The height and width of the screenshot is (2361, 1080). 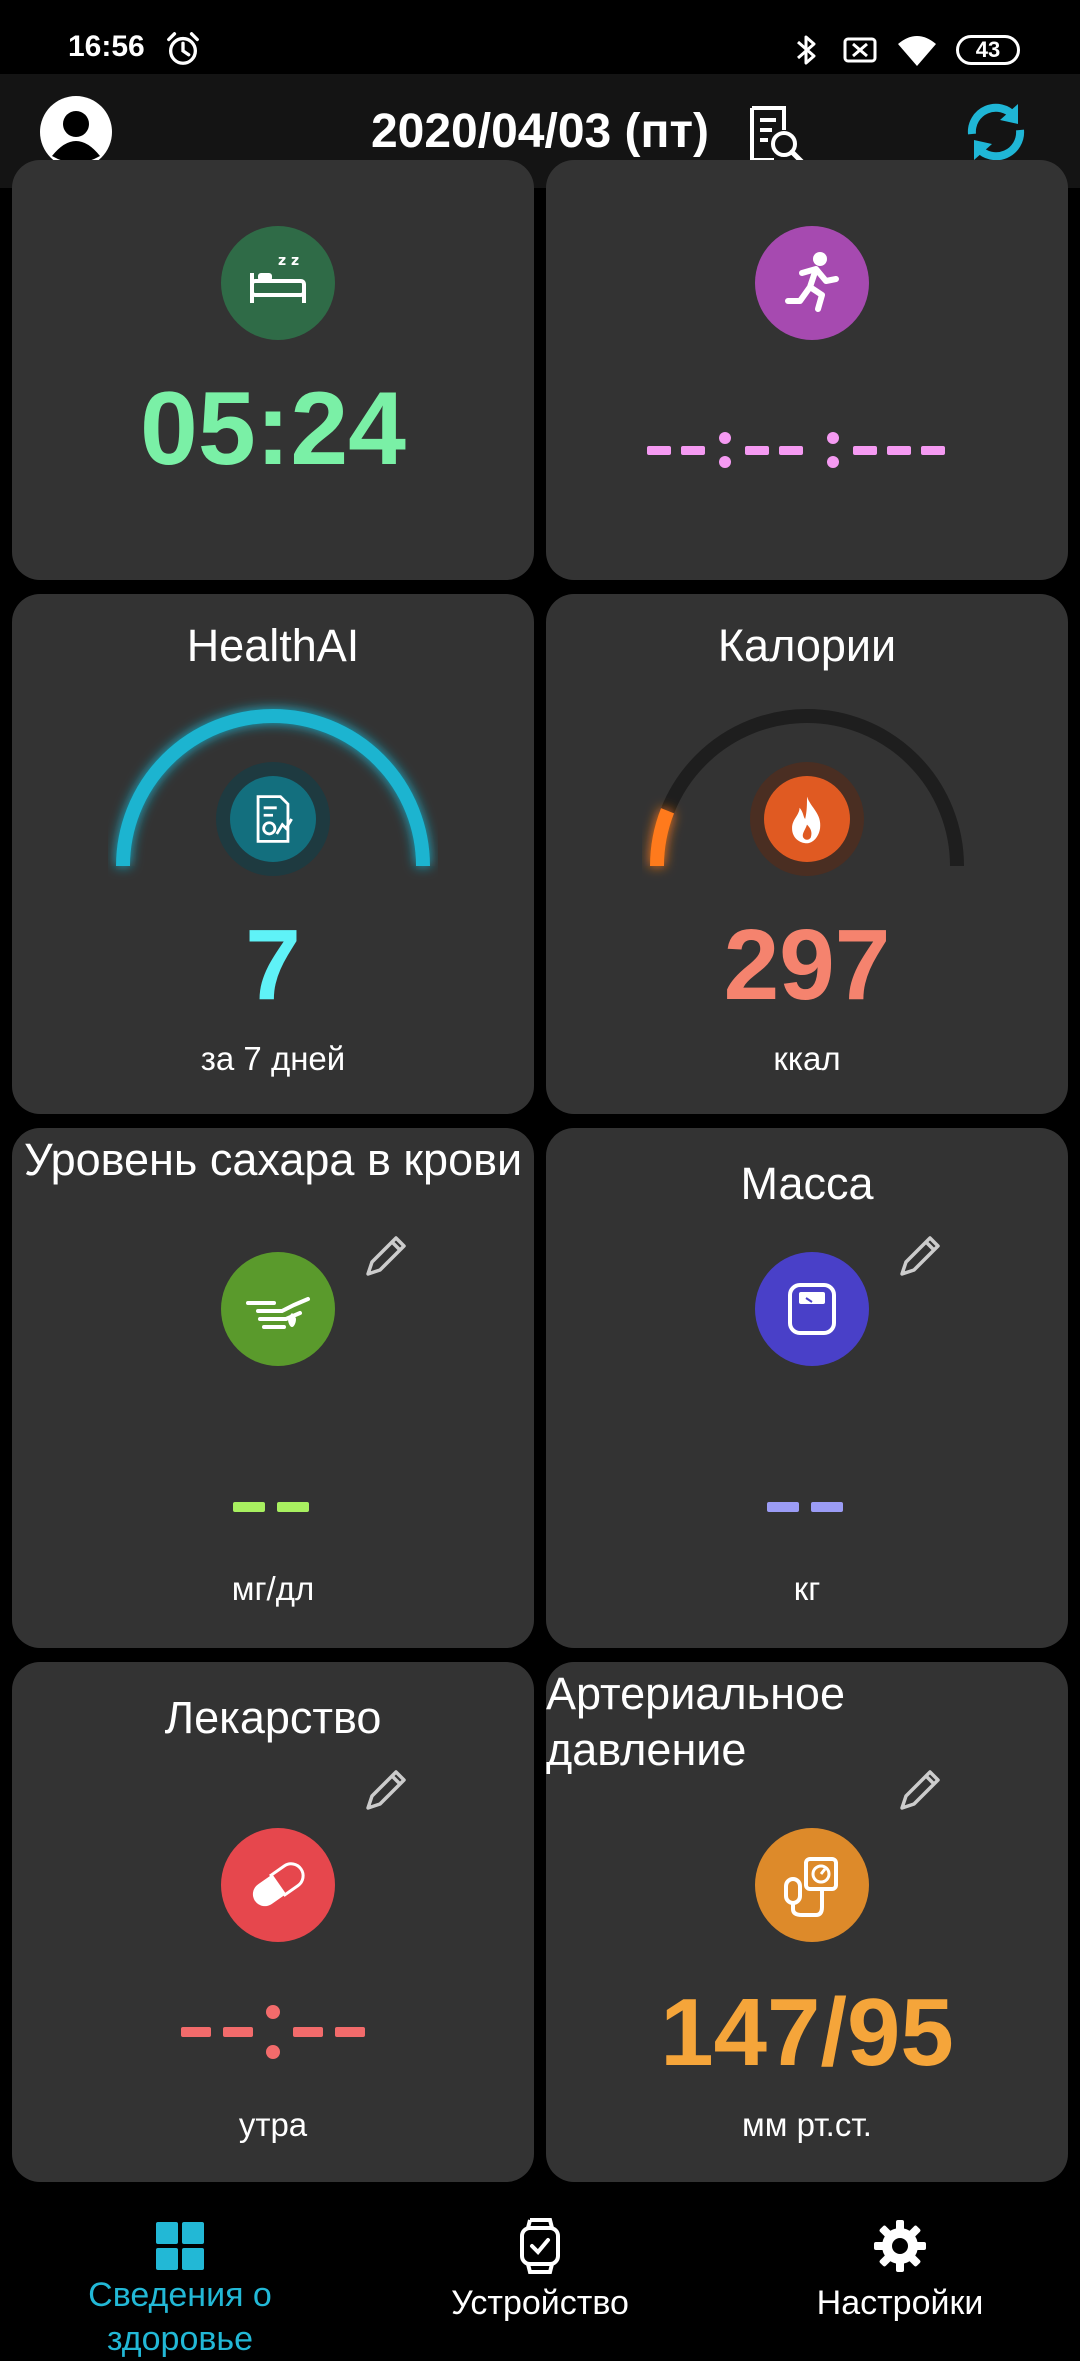 I want to click on weight-icon-circle, so click(x=812, y=1309).